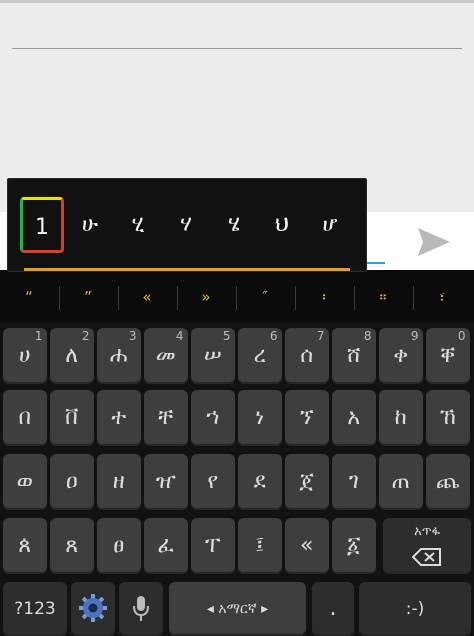 This screenshot has width=474, height=636. I want to click on settings-gear-icon, so click(93, 608).